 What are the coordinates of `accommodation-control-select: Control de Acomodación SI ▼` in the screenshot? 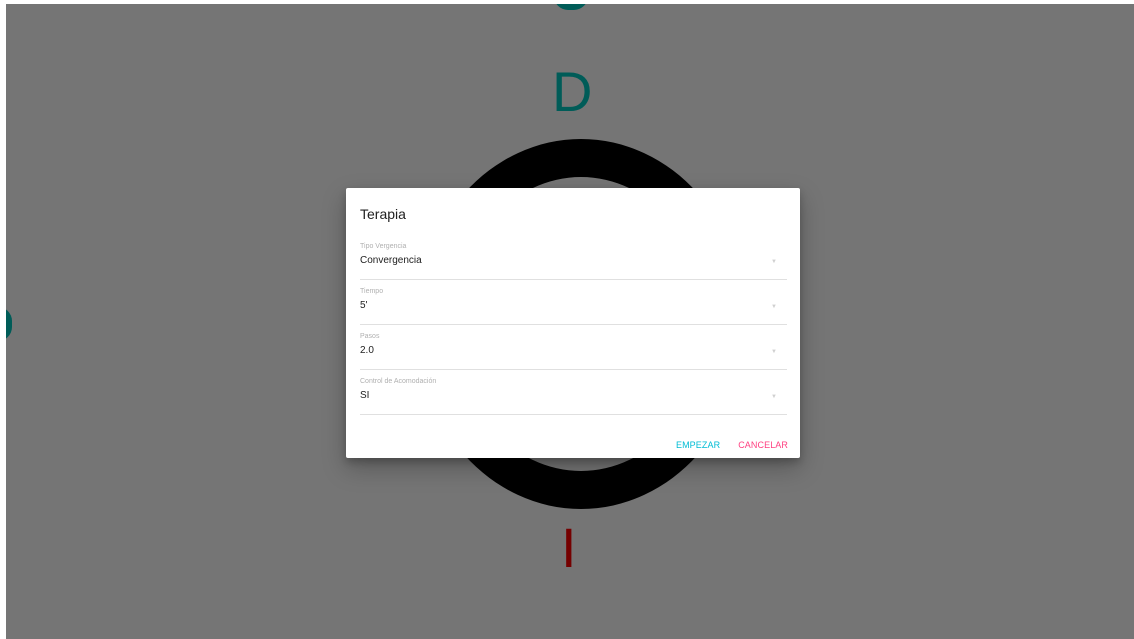 It's located at (573, 396).